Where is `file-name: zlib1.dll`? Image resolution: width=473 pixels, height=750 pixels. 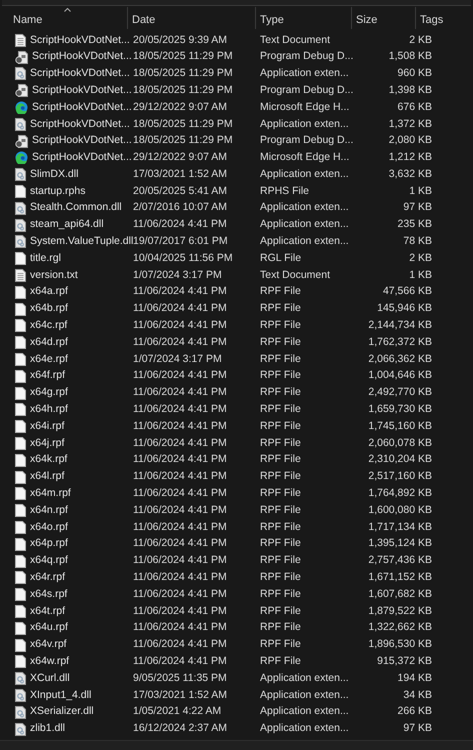
file-name: zlib1.dll is located at coordinates (48, 729).